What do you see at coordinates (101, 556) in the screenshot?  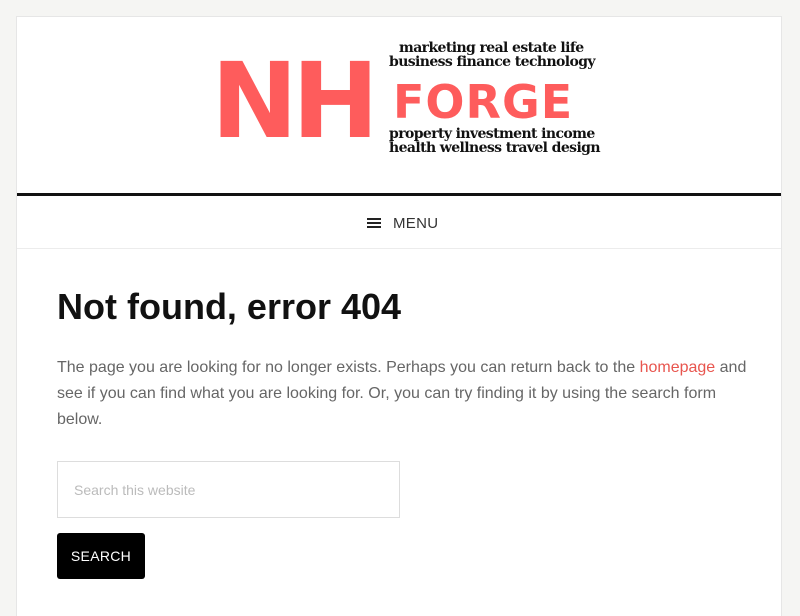 I see `search-button: SEARCH` at bounding box center [101, 556].